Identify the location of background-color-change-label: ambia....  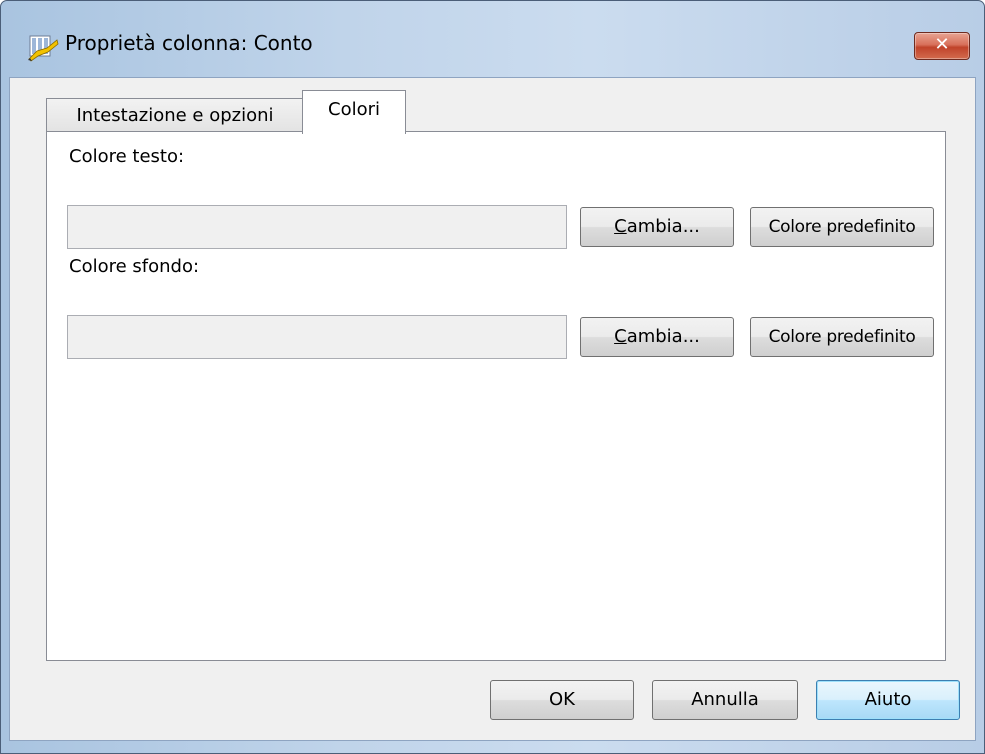
(663, 336).